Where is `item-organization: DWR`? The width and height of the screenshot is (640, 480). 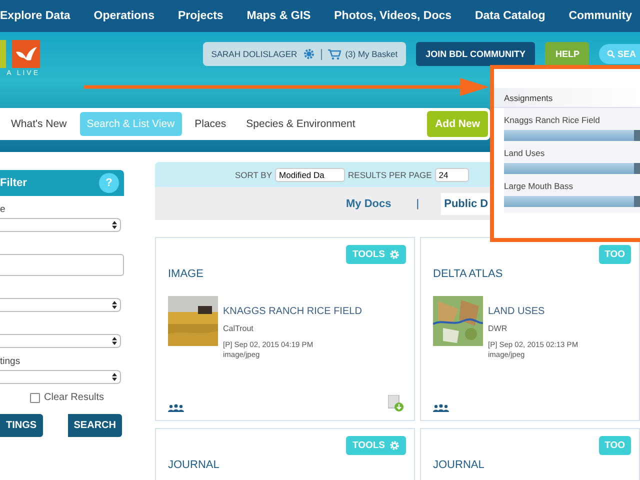
item-organization: DWR is located at coordinates (498, 328).